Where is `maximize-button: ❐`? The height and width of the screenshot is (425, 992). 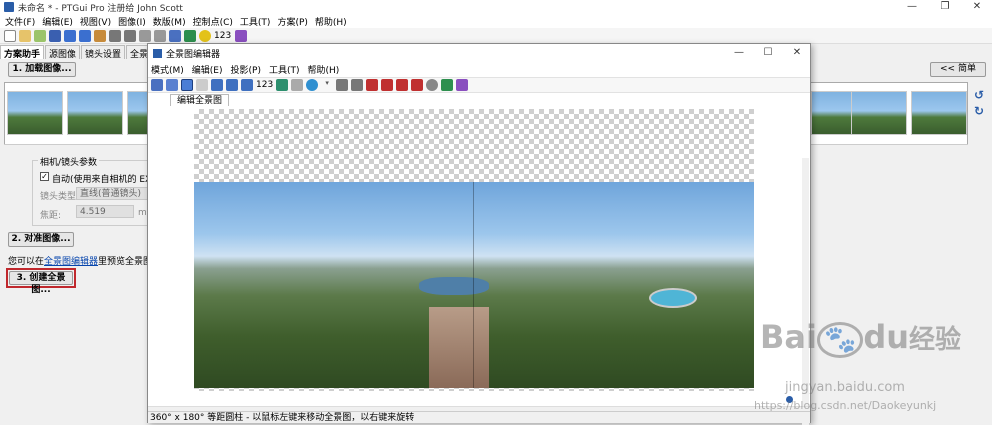
maximize-button: ❐ is located at coordinates (945, 7).